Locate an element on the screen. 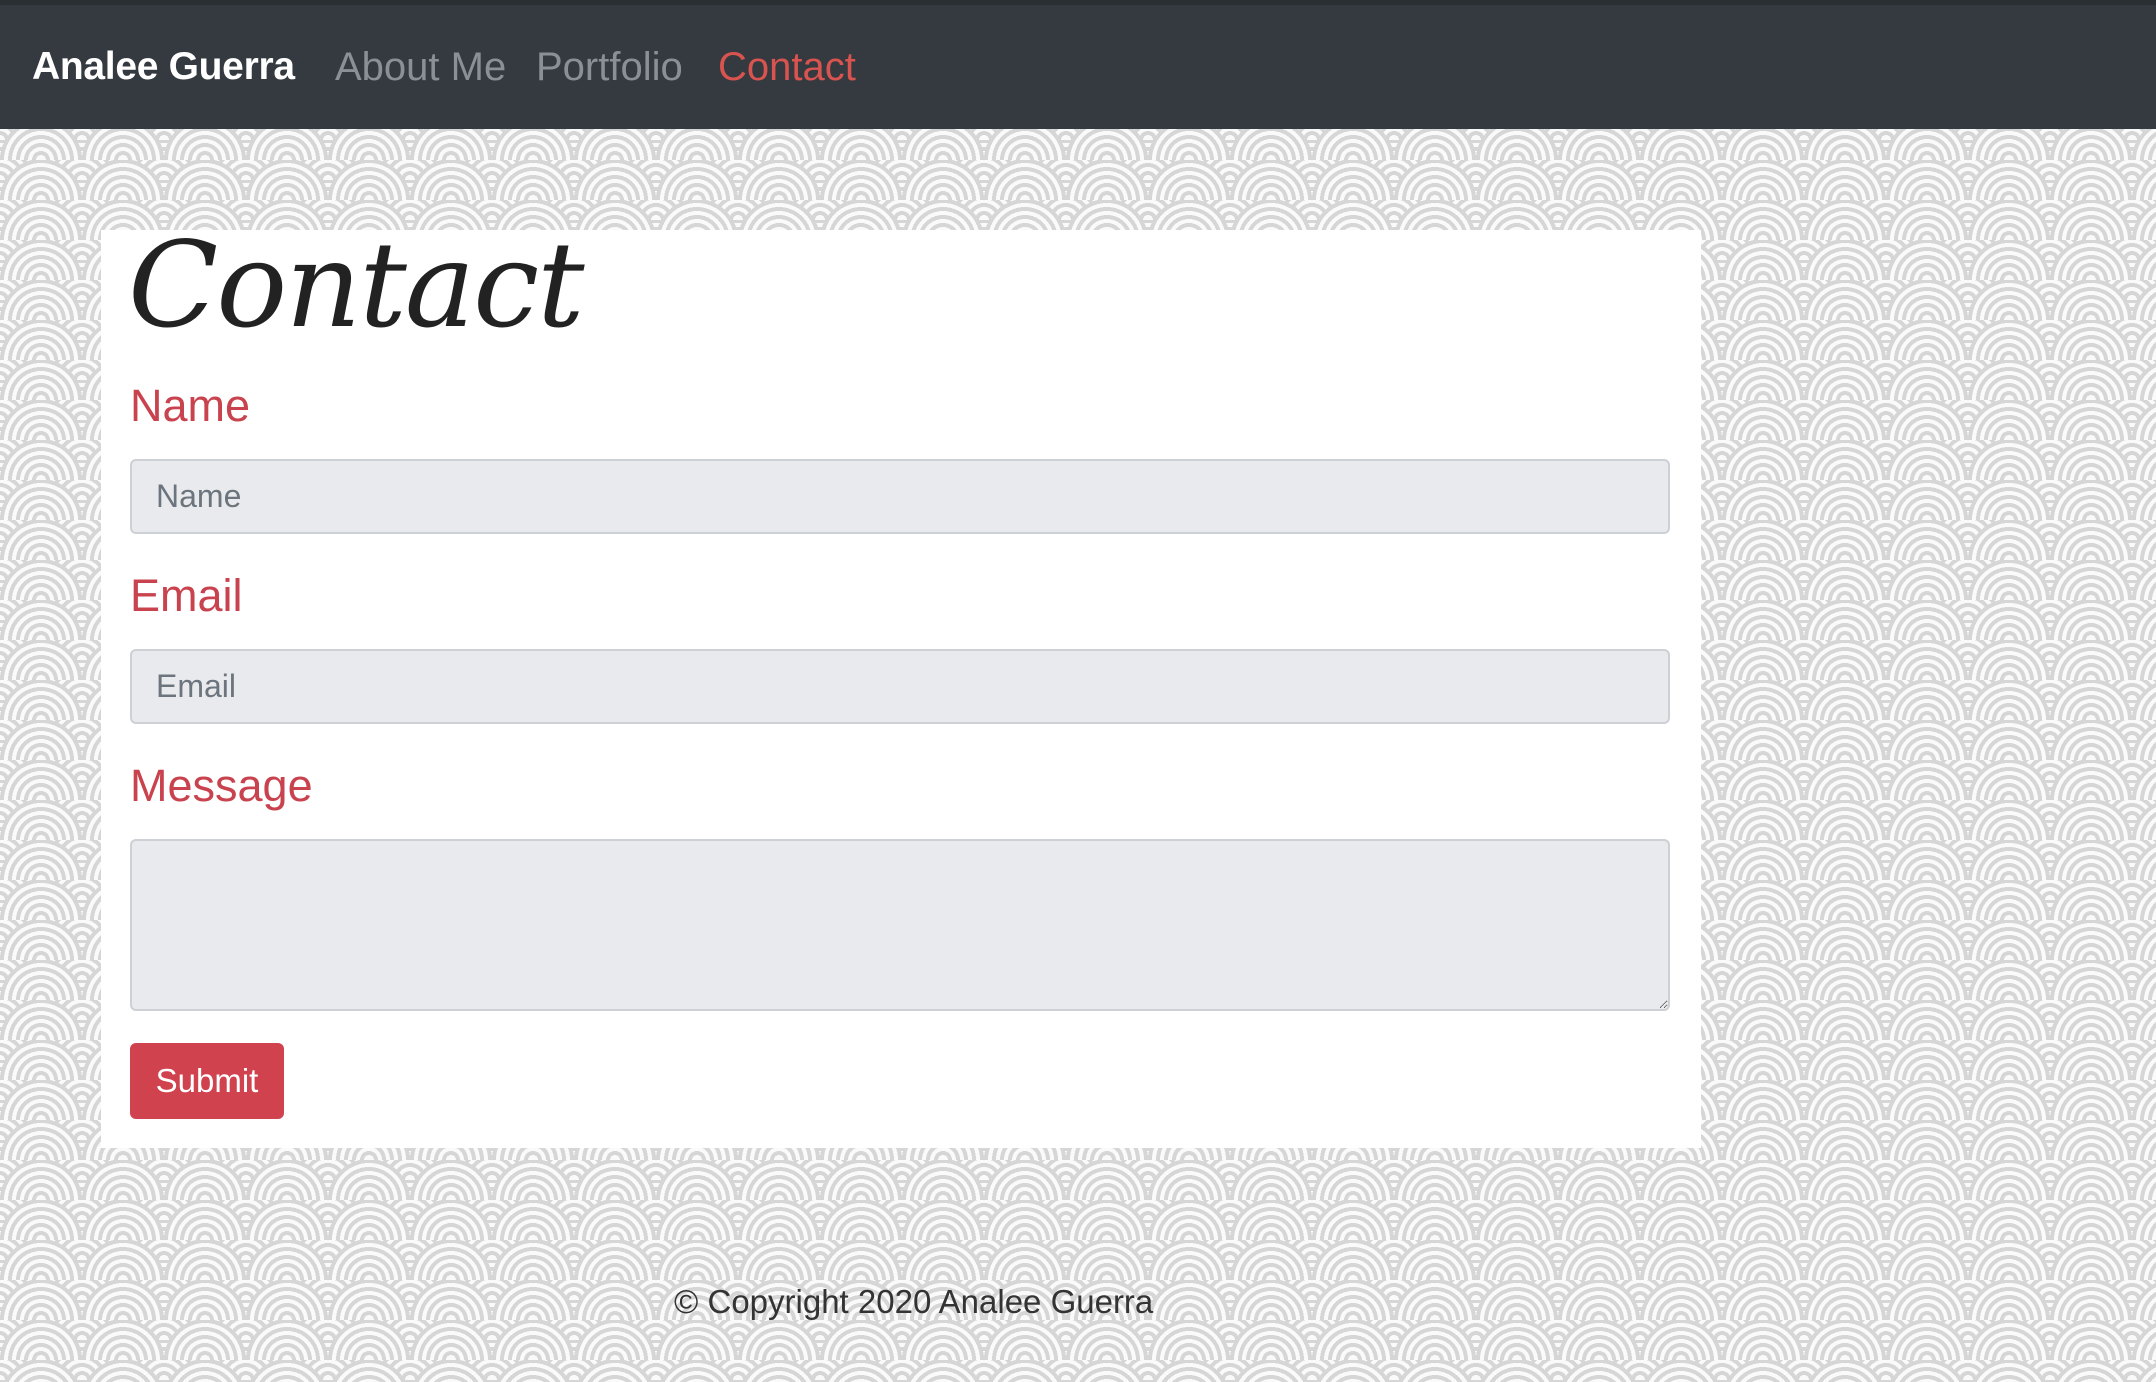 The width and height of the screenshot is (2156, 1382). brand-link: Analee Guerra is located at coordinates (163, 67).